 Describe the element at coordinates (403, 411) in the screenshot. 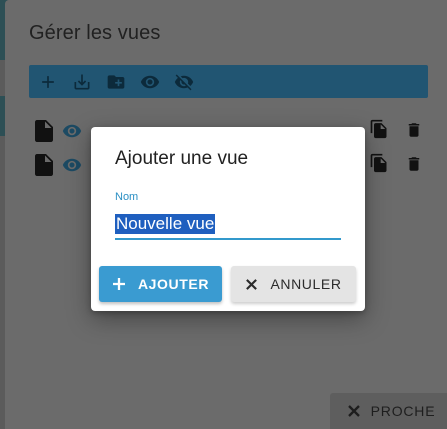

I see `close-button-label: PROCHE` at that location.